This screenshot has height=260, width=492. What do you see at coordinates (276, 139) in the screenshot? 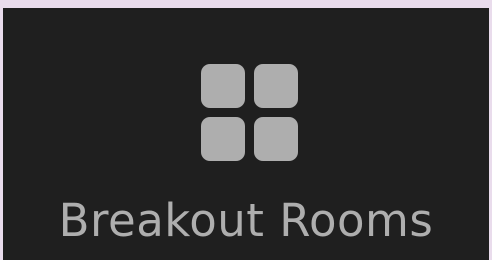
I see `grid-tile-bottom-right` at bounding box center [276, 139].